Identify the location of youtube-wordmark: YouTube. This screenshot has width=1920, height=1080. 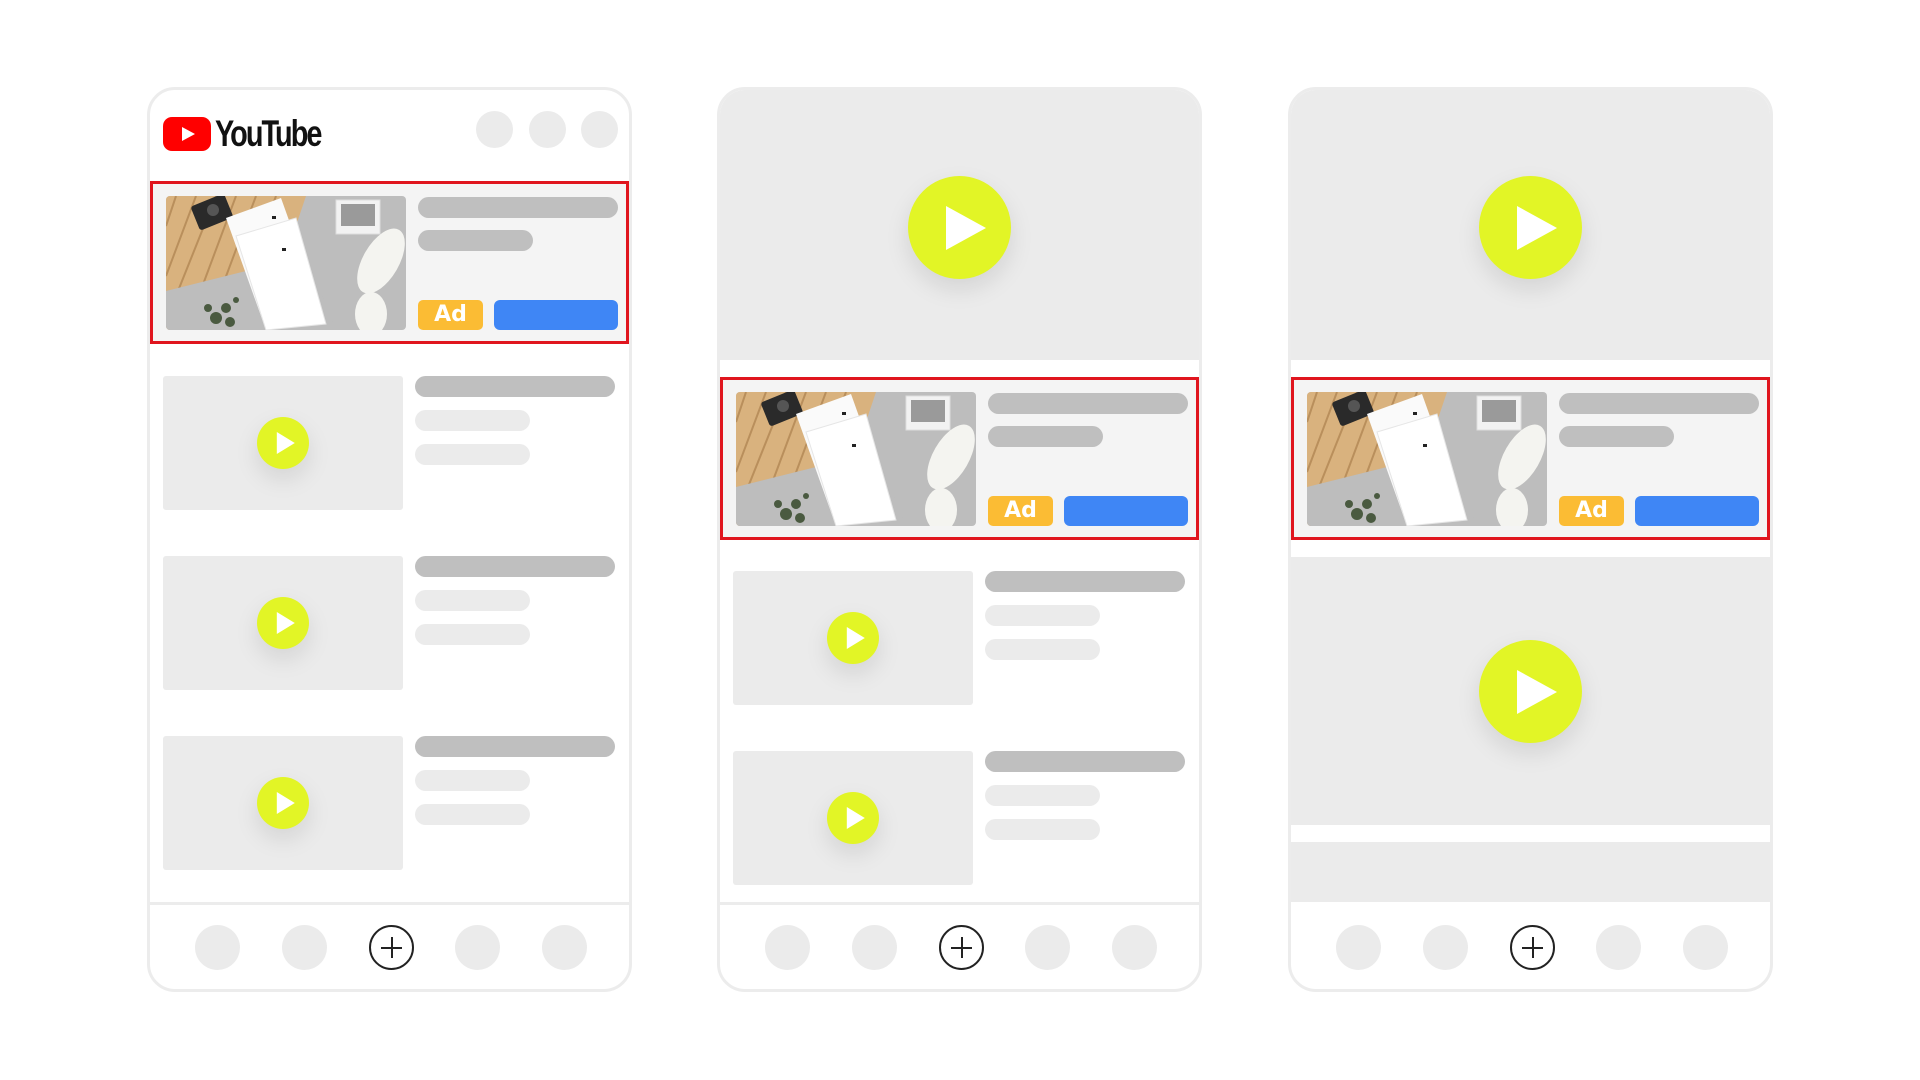
(268, 133).